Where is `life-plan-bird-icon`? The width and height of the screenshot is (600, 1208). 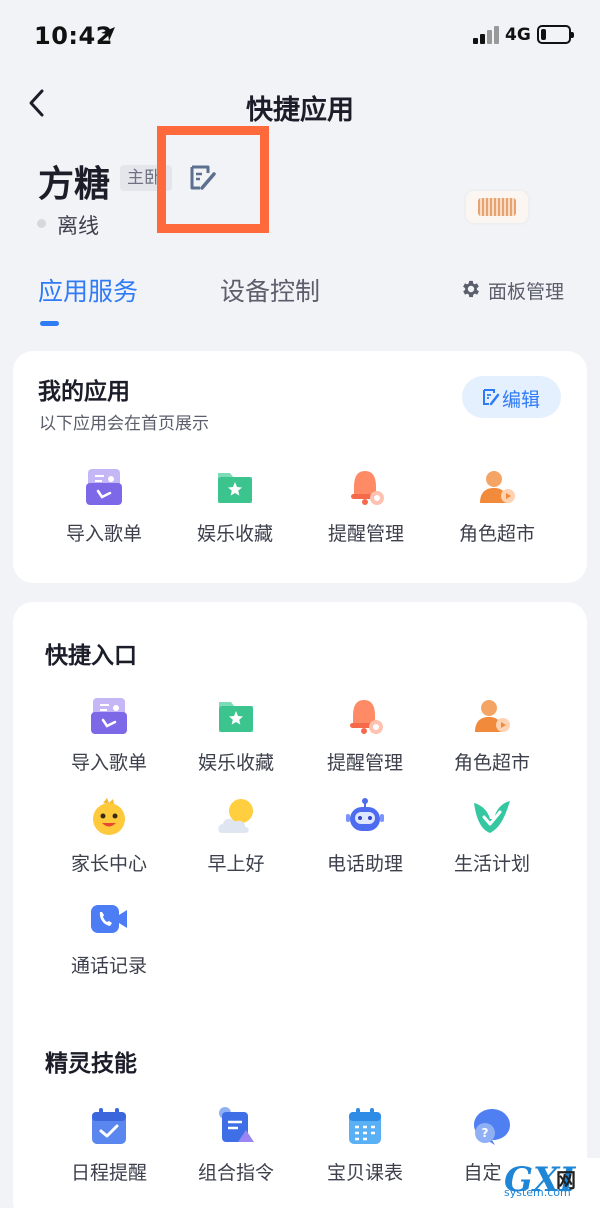 life-plan-bird-icon is located at coordinates (492, 817).